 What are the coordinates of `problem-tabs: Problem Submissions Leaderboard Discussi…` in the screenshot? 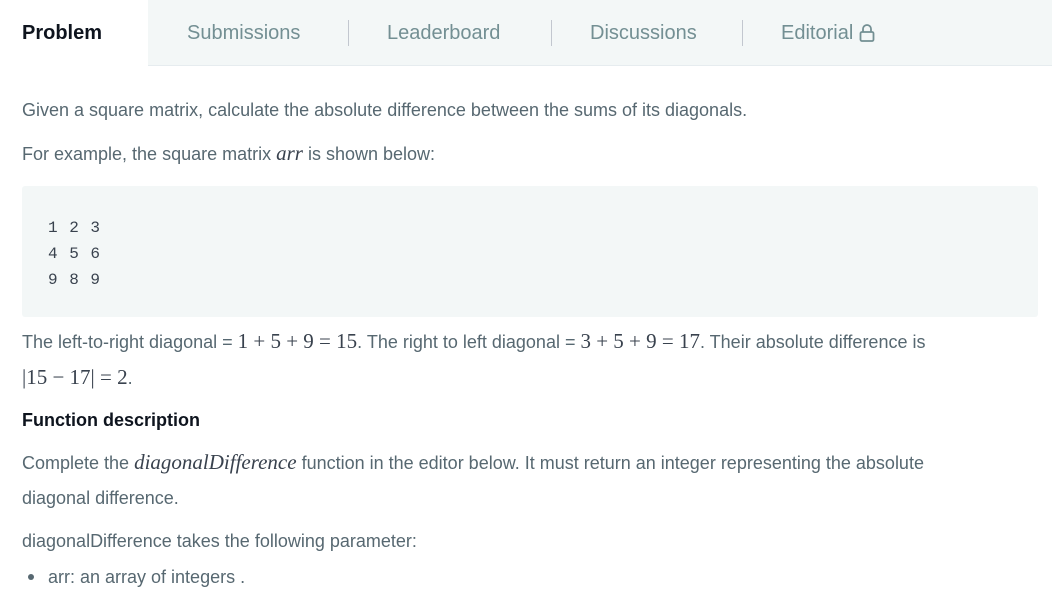 It's located at (526, 33).